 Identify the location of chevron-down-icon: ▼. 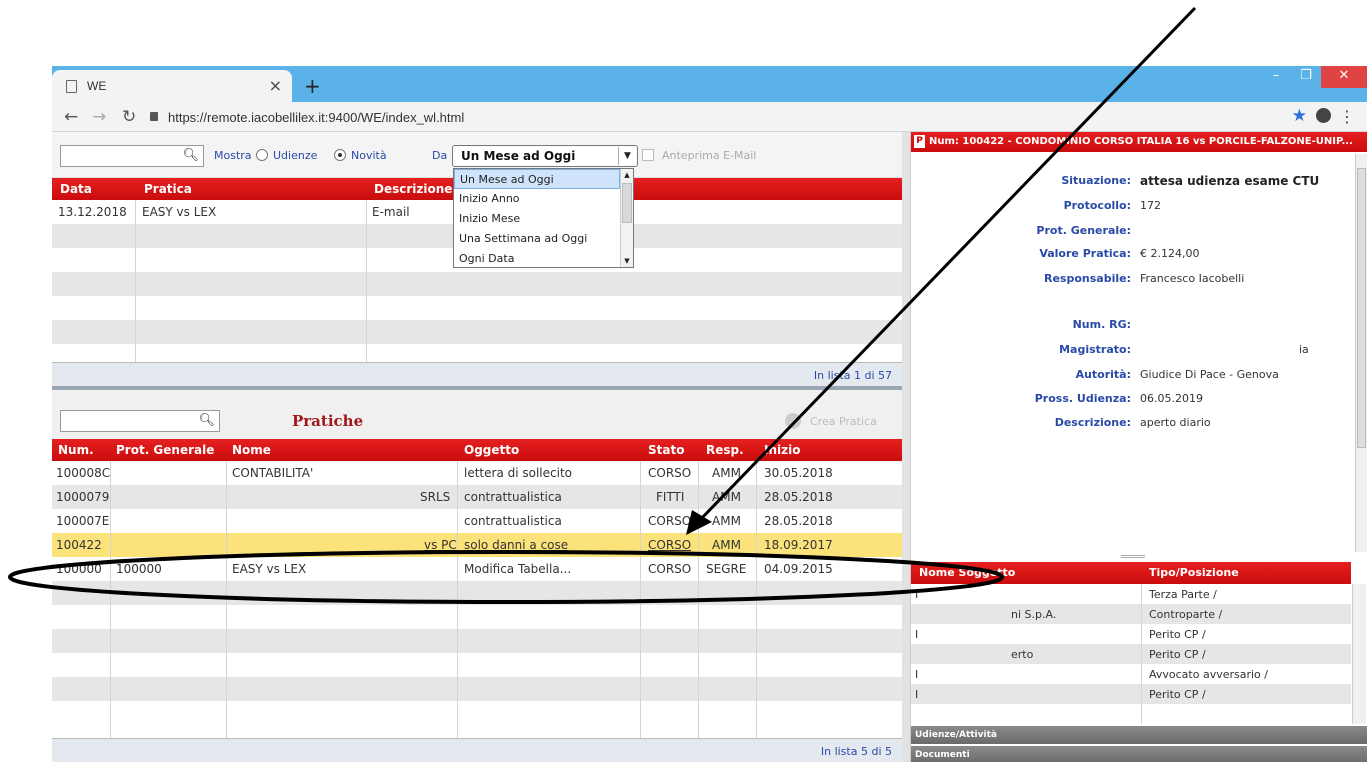
(627, 156).